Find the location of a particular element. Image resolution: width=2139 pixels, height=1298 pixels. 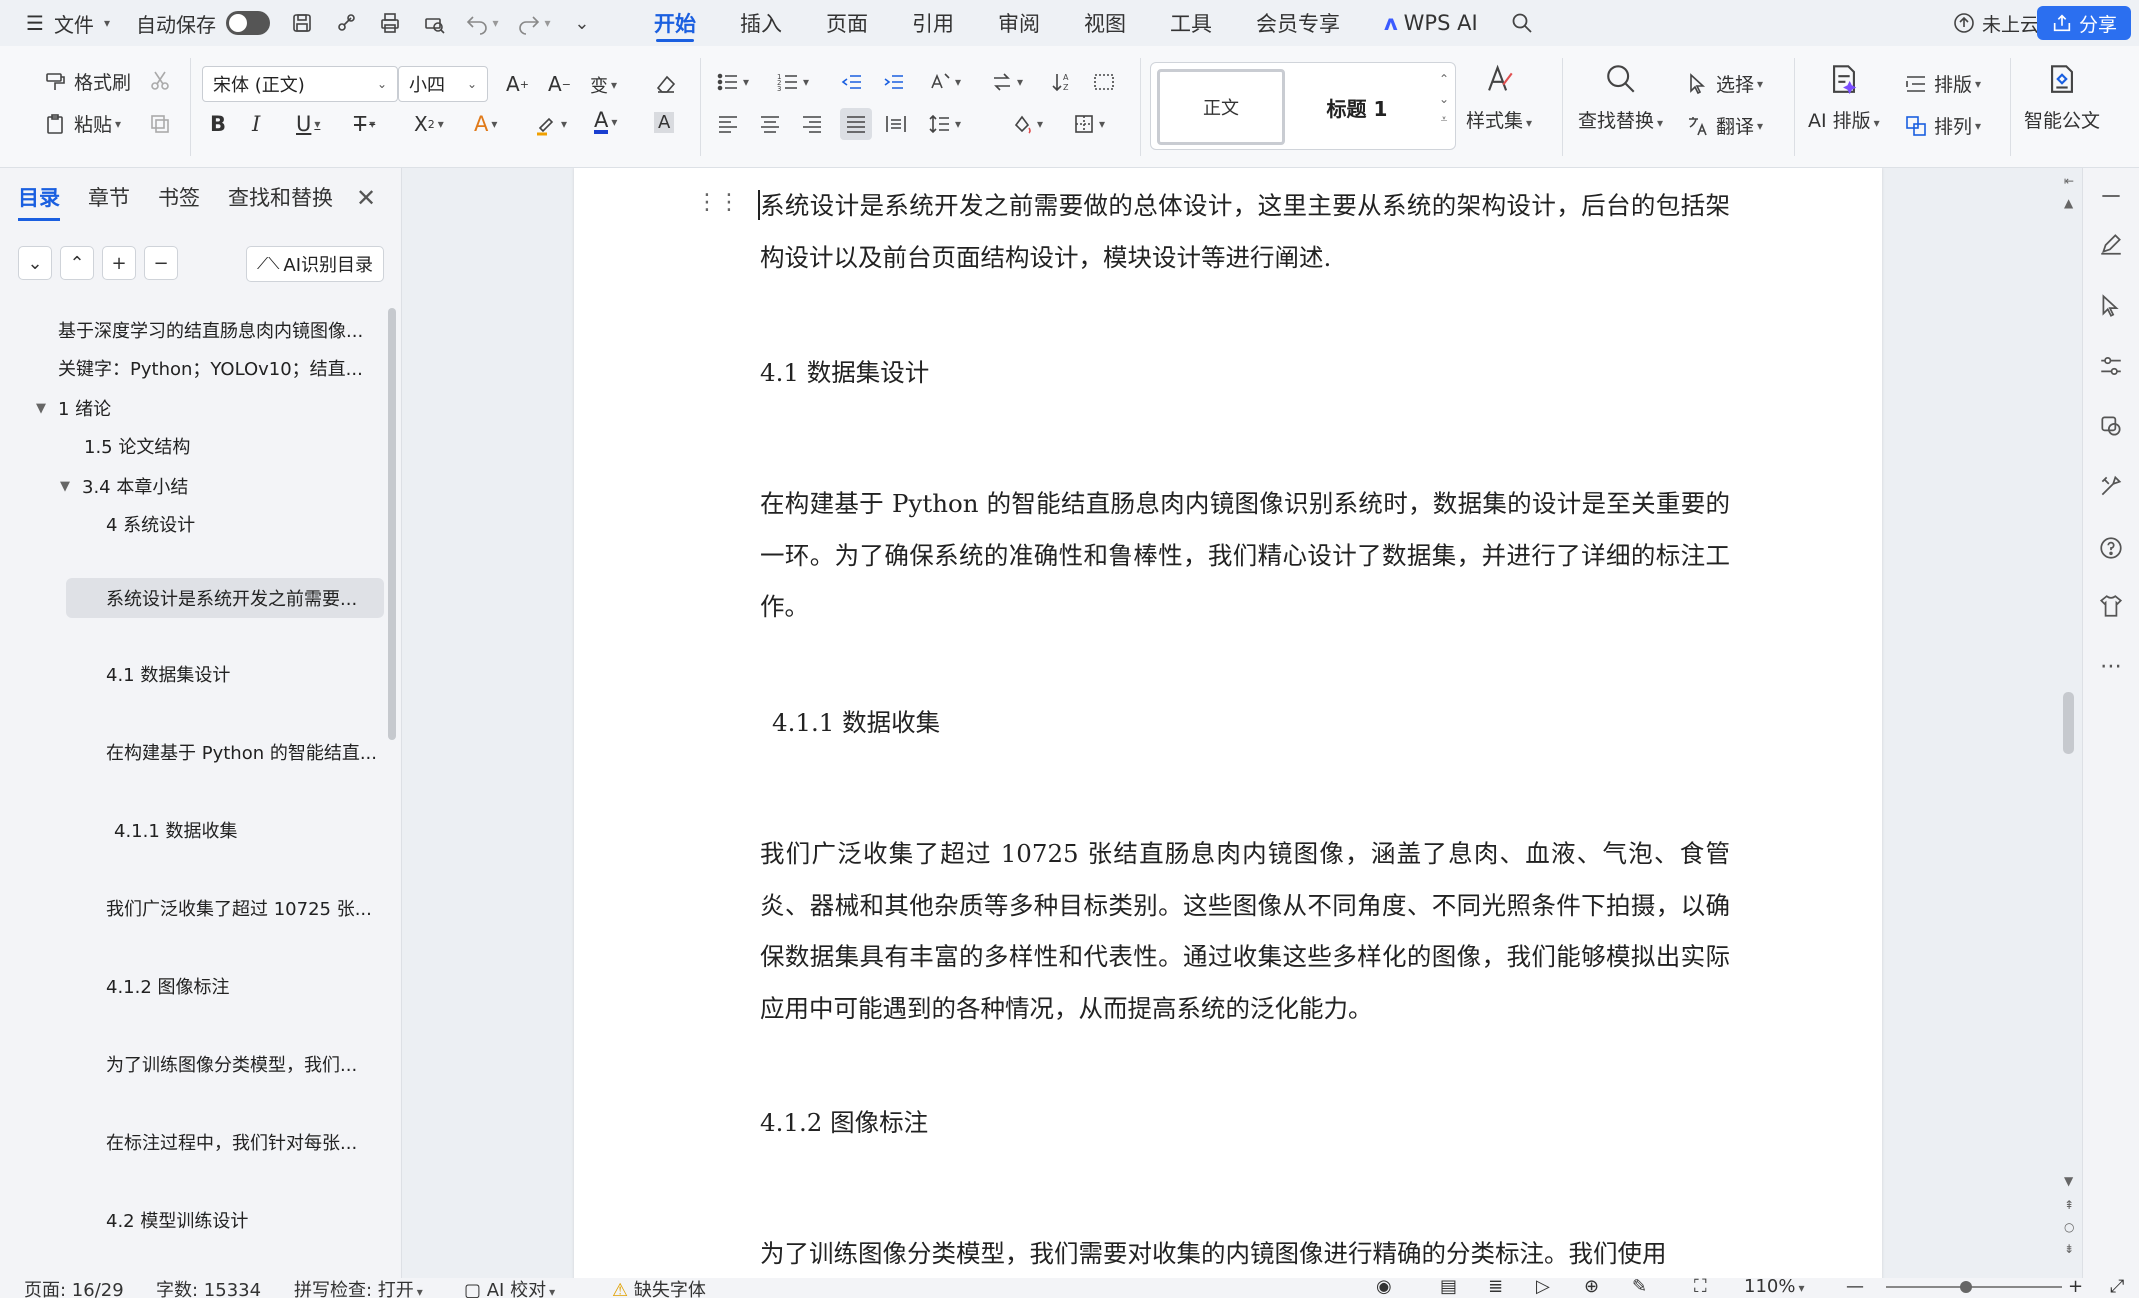

zoom-slider-thumb is located at coordinates (1966, 1287).